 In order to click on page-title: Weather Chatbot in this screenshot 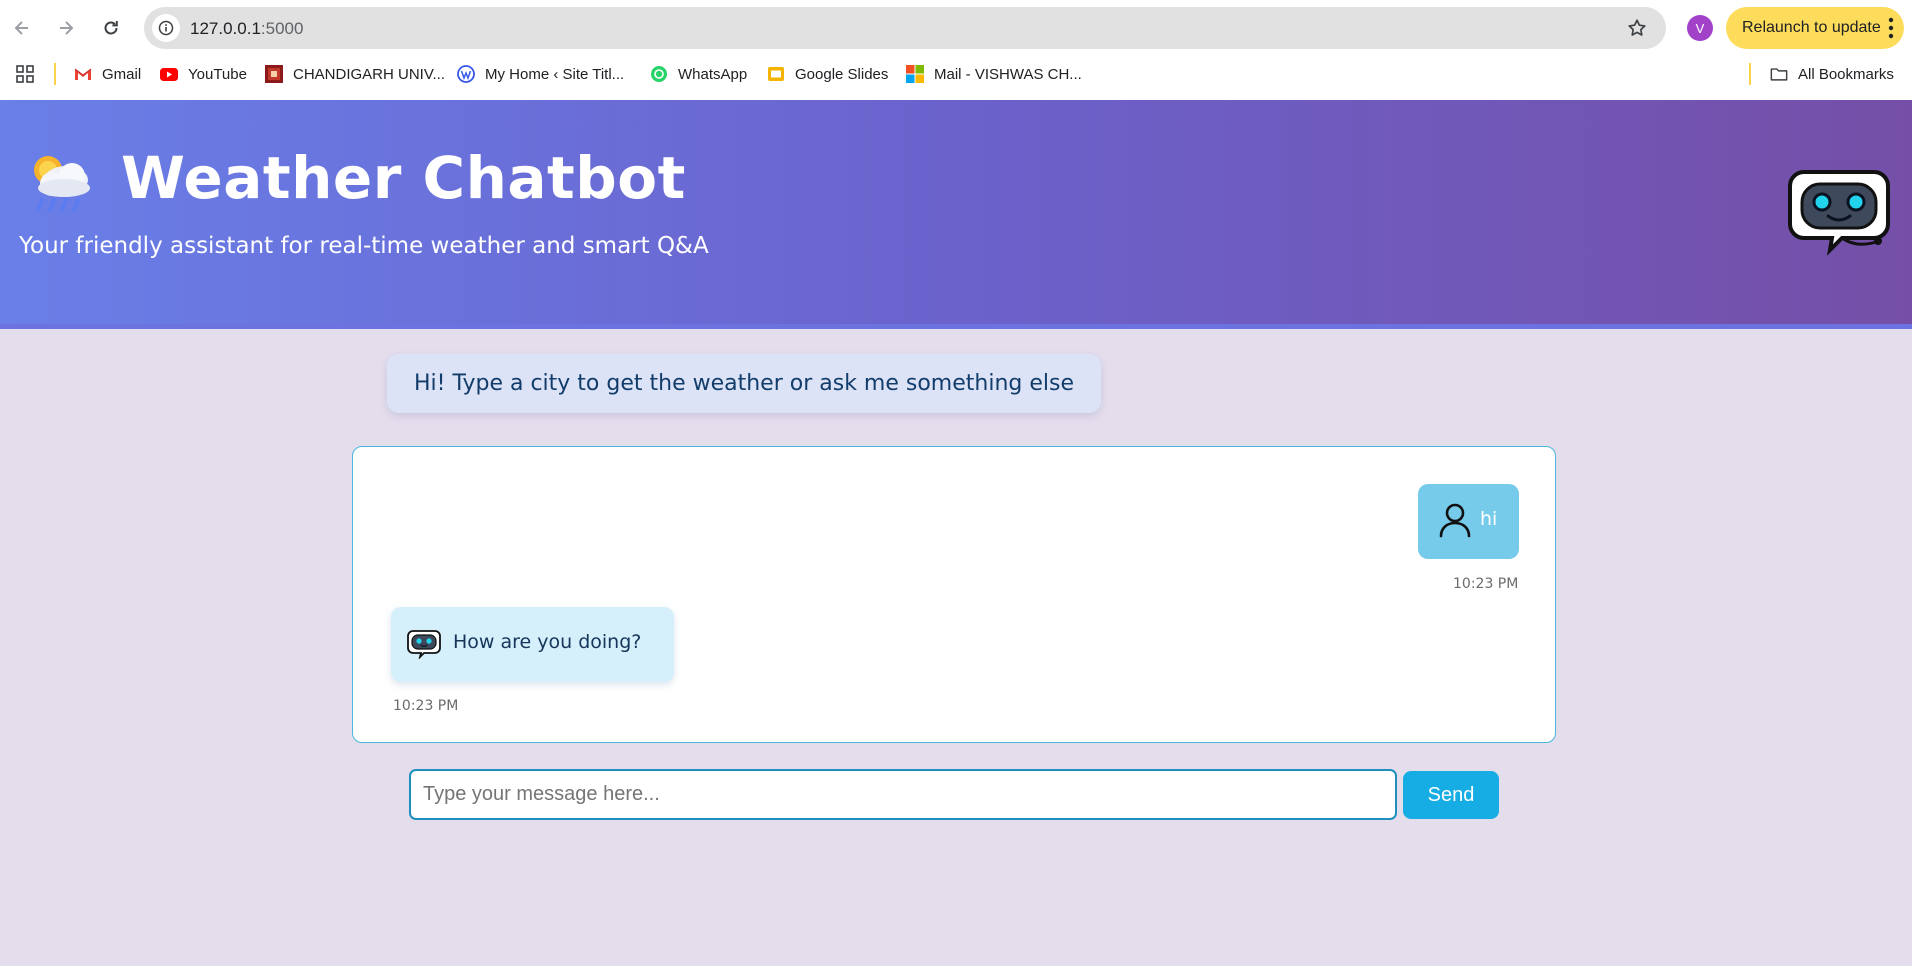, I will do `click(403, 178)`.